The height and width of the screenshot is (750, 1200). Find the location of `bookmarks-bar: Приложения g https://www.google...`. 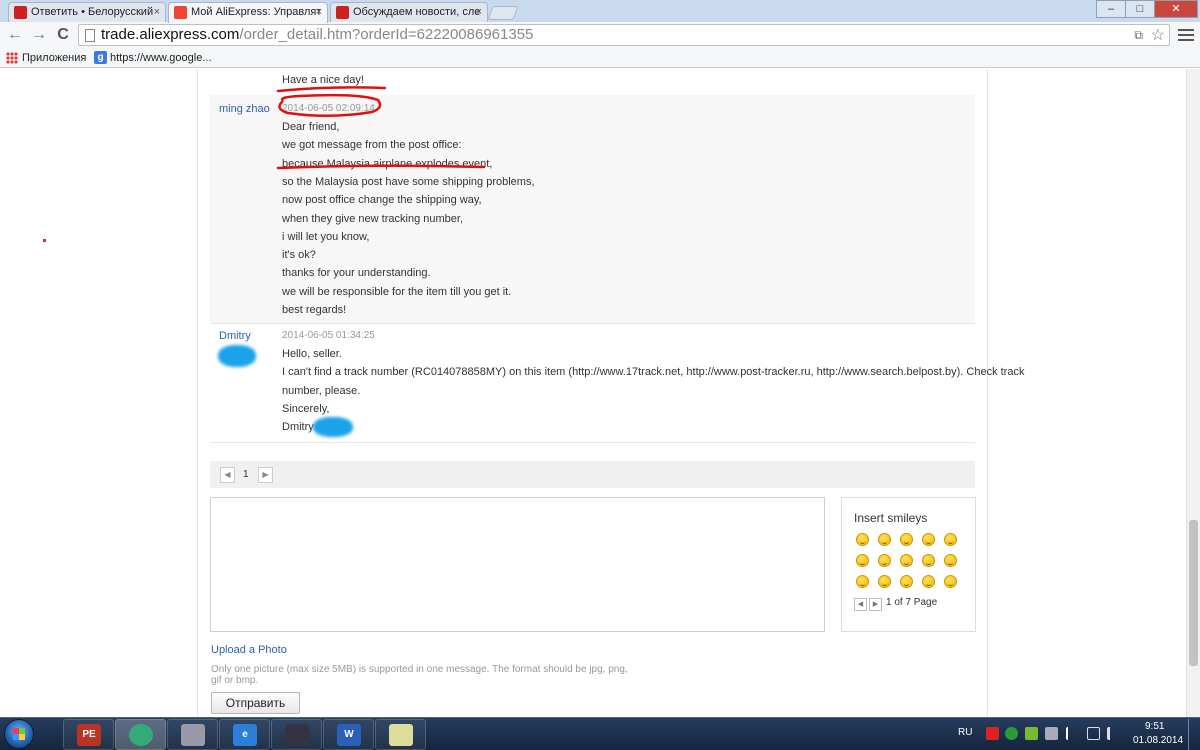

bookmarks-bar: Приложения g https://www.google... is located at coordinates (600, 58).